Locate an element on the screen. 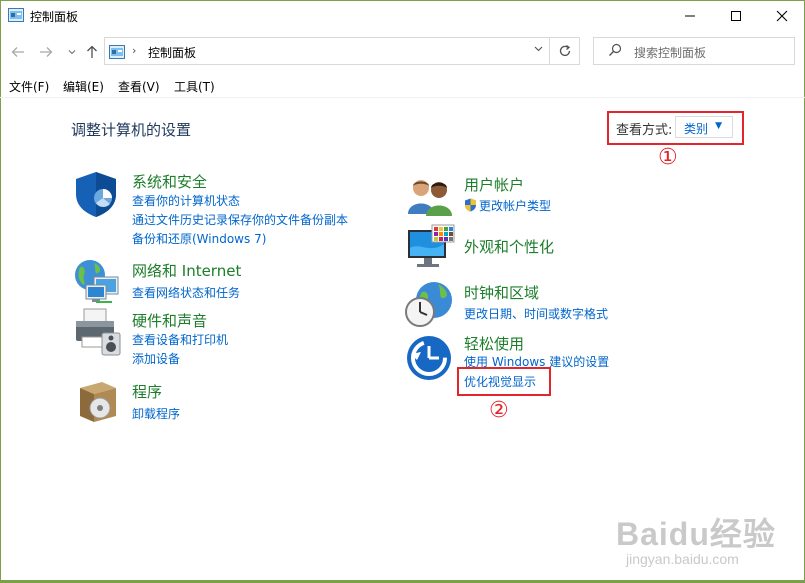 The image size is (805, 583). close-icon is located at coordinates (782, 16).